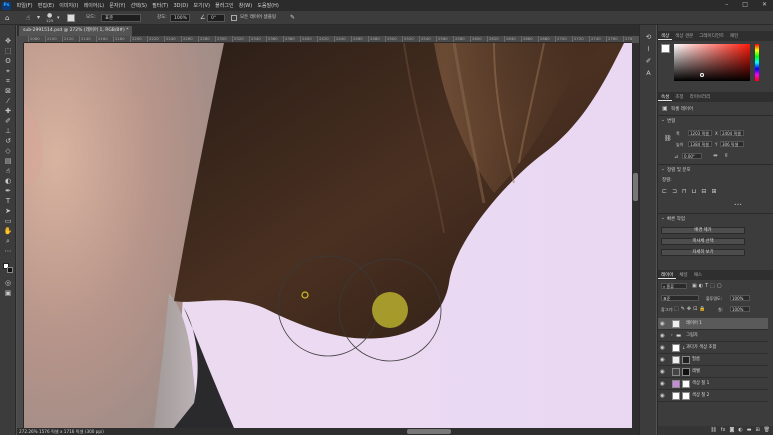  What do you see at coordinates (635, 235) in the screenshot?
I see `vertical-scrollbar` at bounding box center [635, 235].